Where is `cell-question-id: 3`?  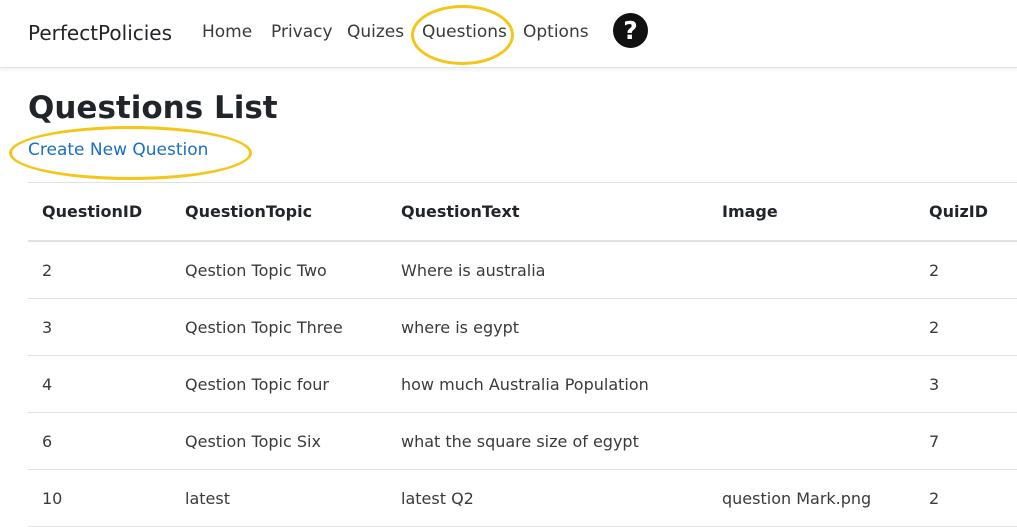
cell-question-id: 3 is located at coordinates (99, 327).